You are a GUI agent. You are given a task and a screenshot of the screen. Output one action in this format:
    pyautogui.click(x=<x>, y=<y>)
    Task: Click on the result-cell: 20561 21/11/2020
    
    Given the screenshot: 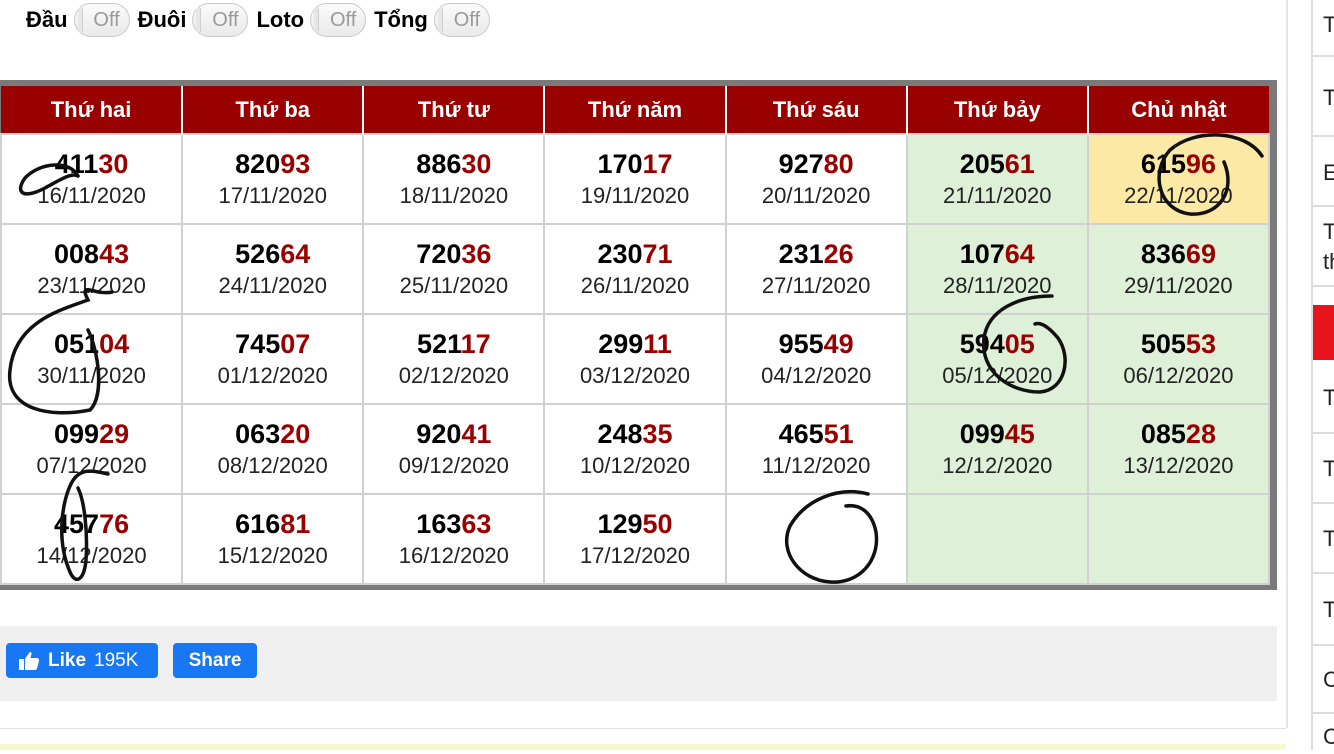 What is the action you would take?
    pyautogui.click(x=997, y=179)
    